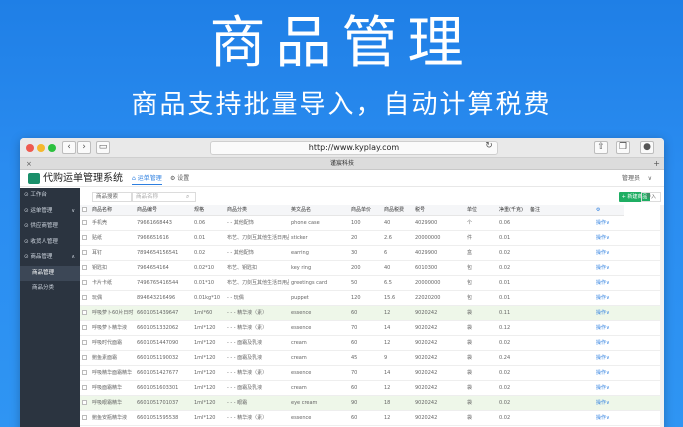 The width and height of the screenshot is (683, 427). I want to click on search-icon: ⌕, so click(187, 197).